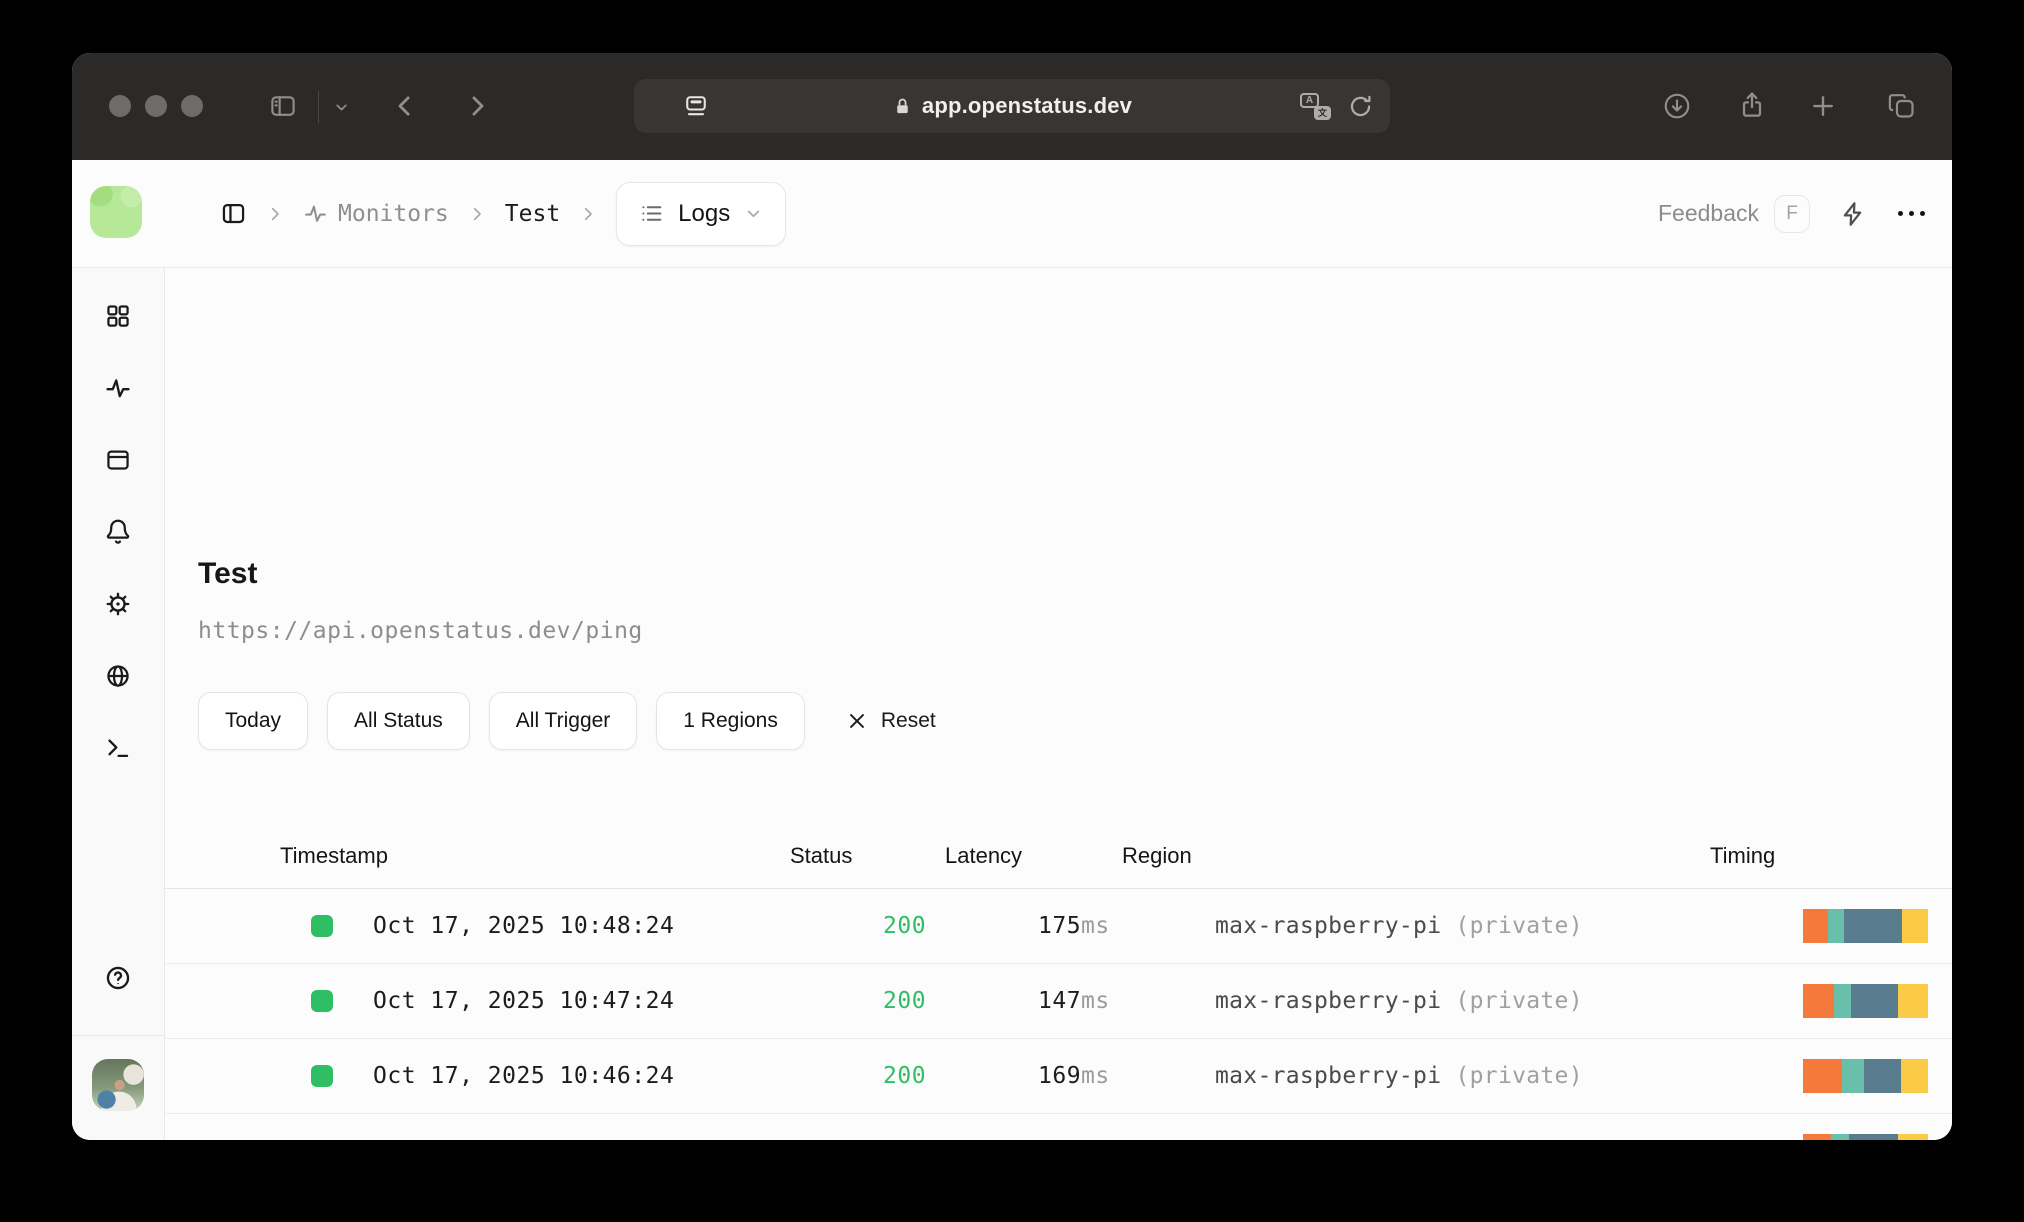 Image resolution: width=2024 pixels, height=1222 pixels. I want to click on forward-icon, so click(477, 106).